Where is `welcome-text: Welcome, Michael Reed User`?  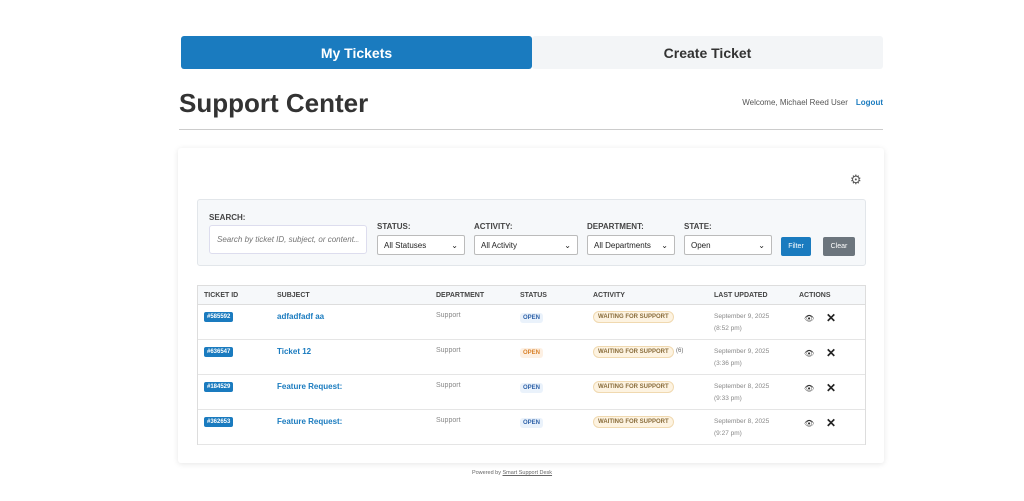
welcome-text: Welcome, Michael Reed User is located at coordinates (795, 102).